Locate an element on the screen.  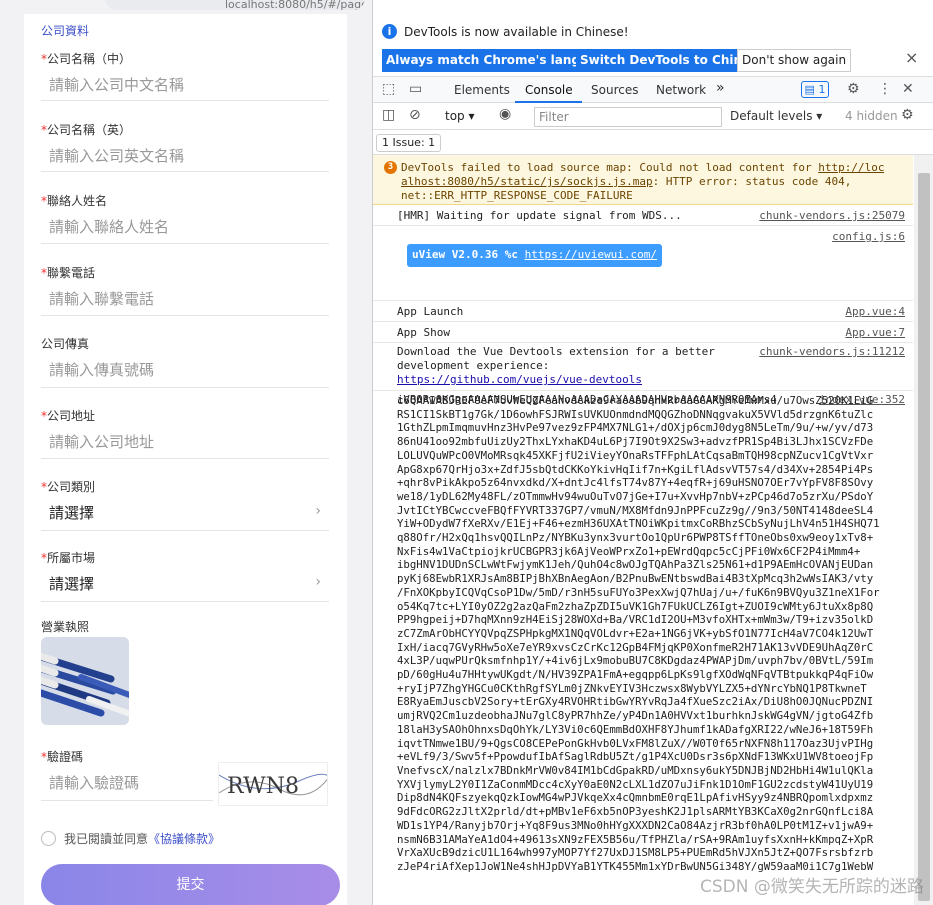
business-license-image is located at coordinates (85, 681).